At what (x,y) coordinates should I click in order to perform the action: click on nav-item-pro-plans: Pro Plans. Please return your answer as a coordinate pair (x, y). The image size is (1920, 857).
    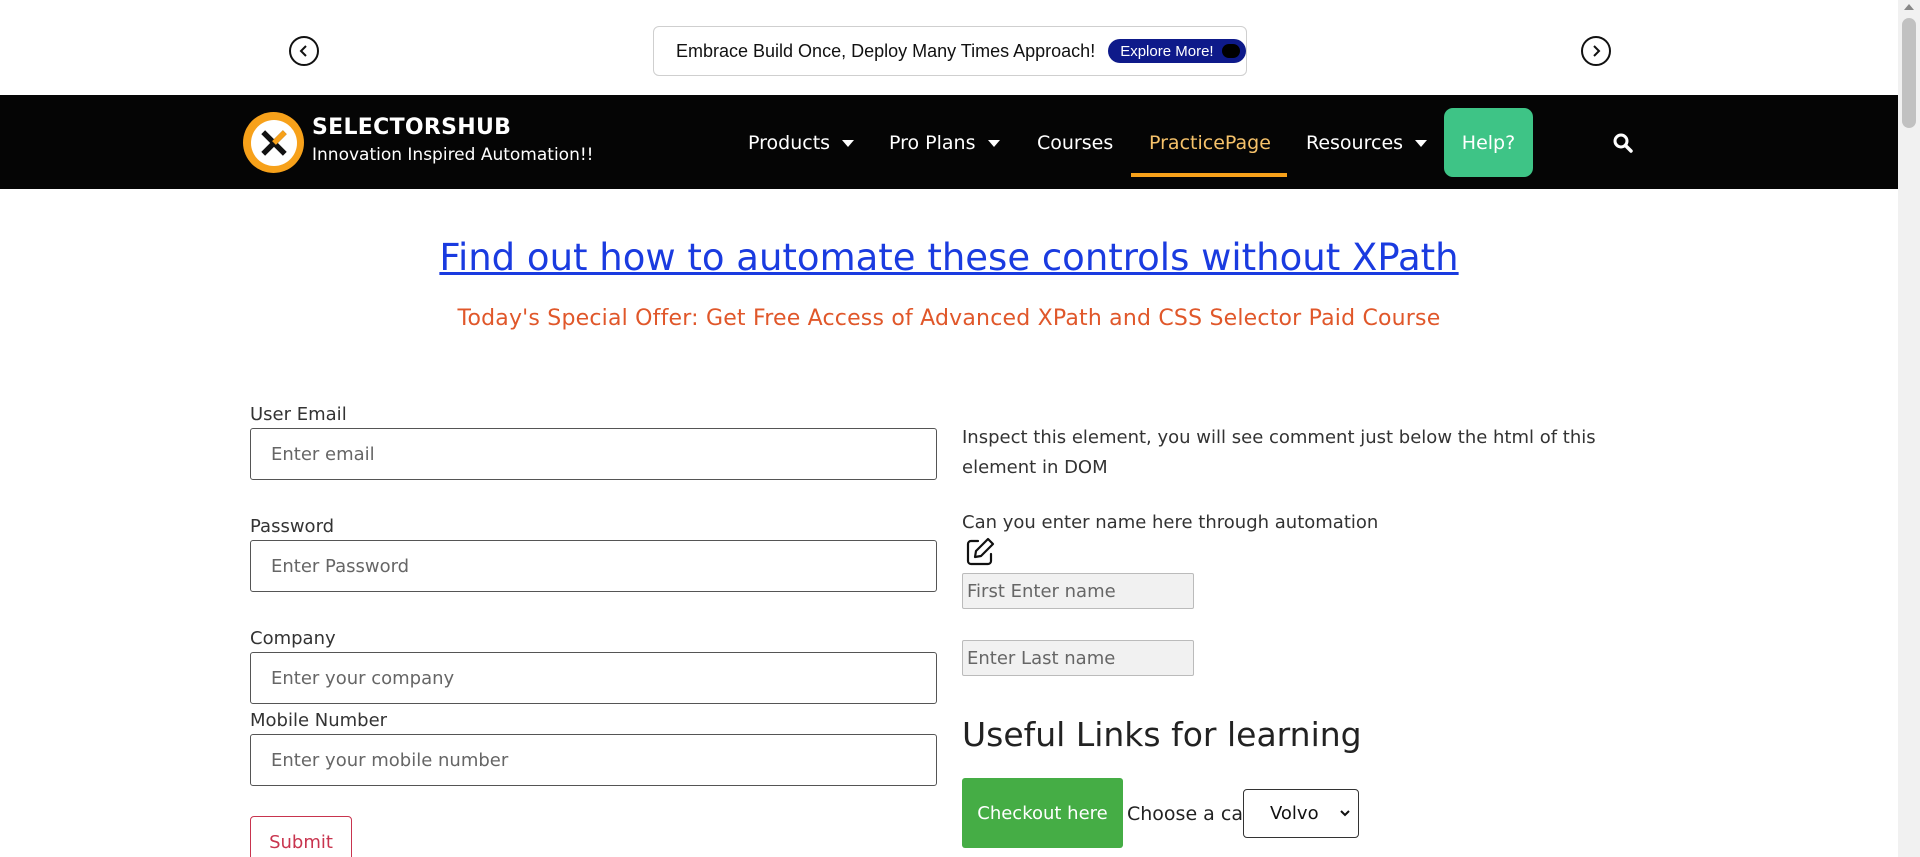
    Looking at the image, I should click on (944, 143).